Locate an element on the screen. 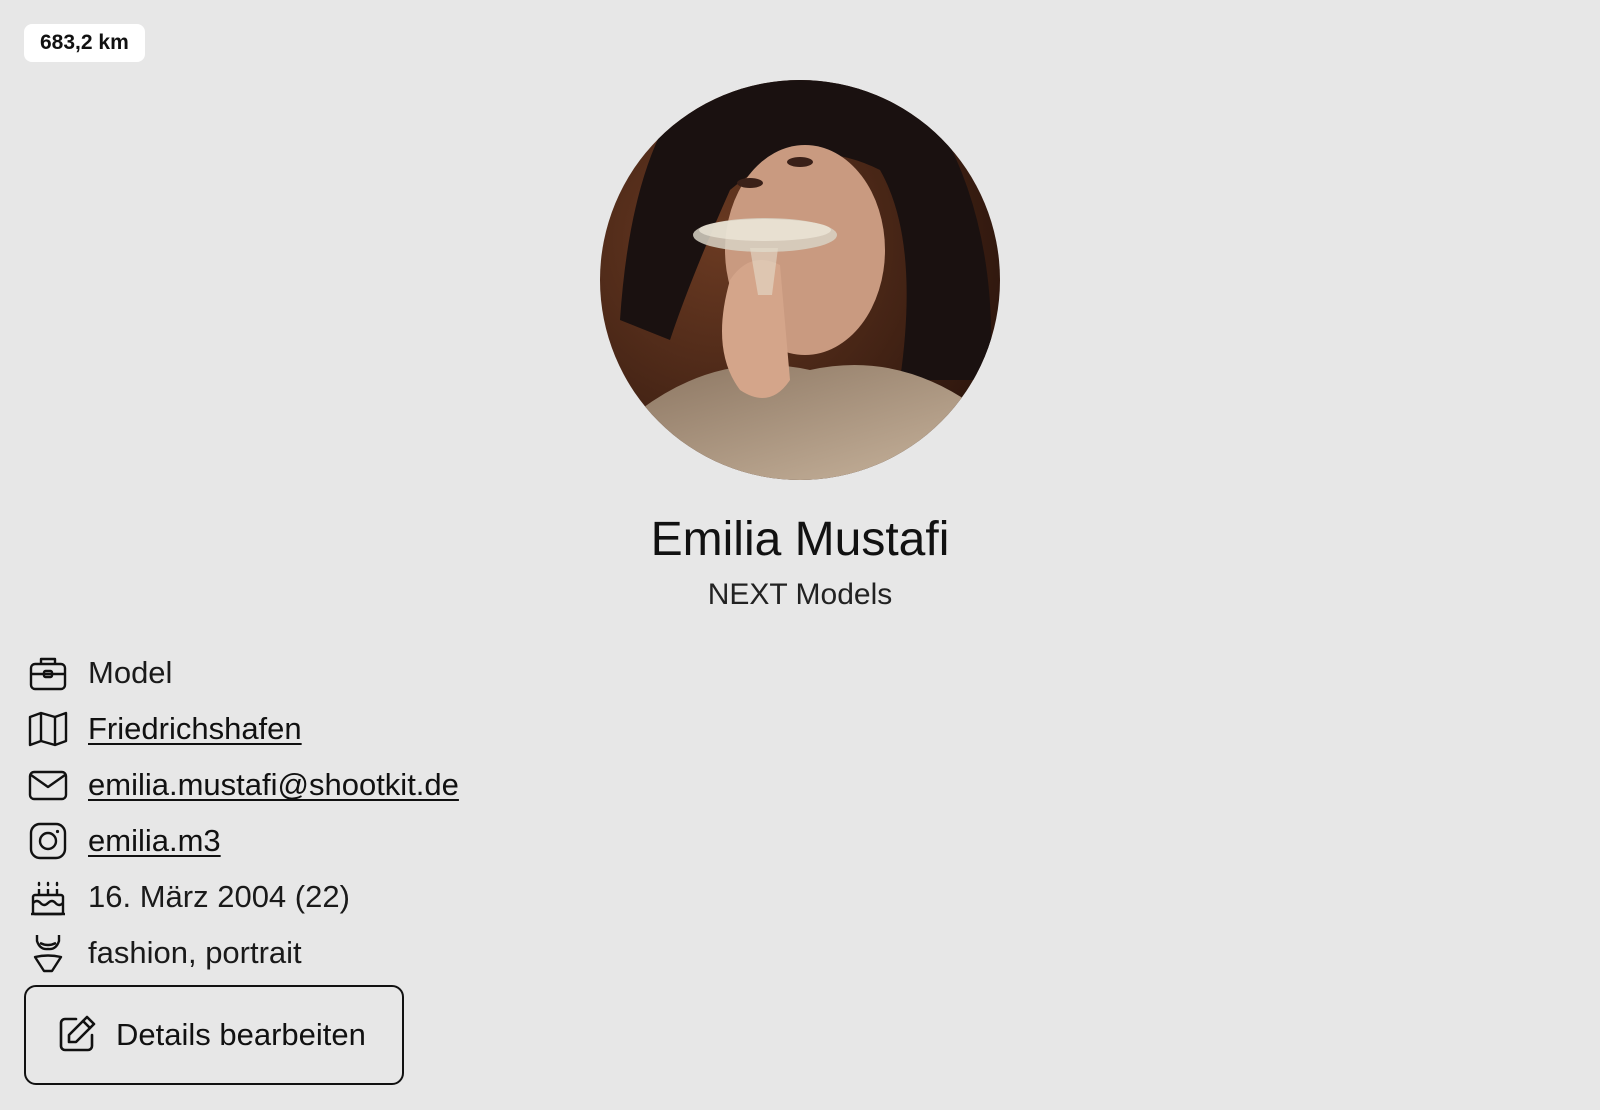  map-icon is located at coordinates (48, 729).